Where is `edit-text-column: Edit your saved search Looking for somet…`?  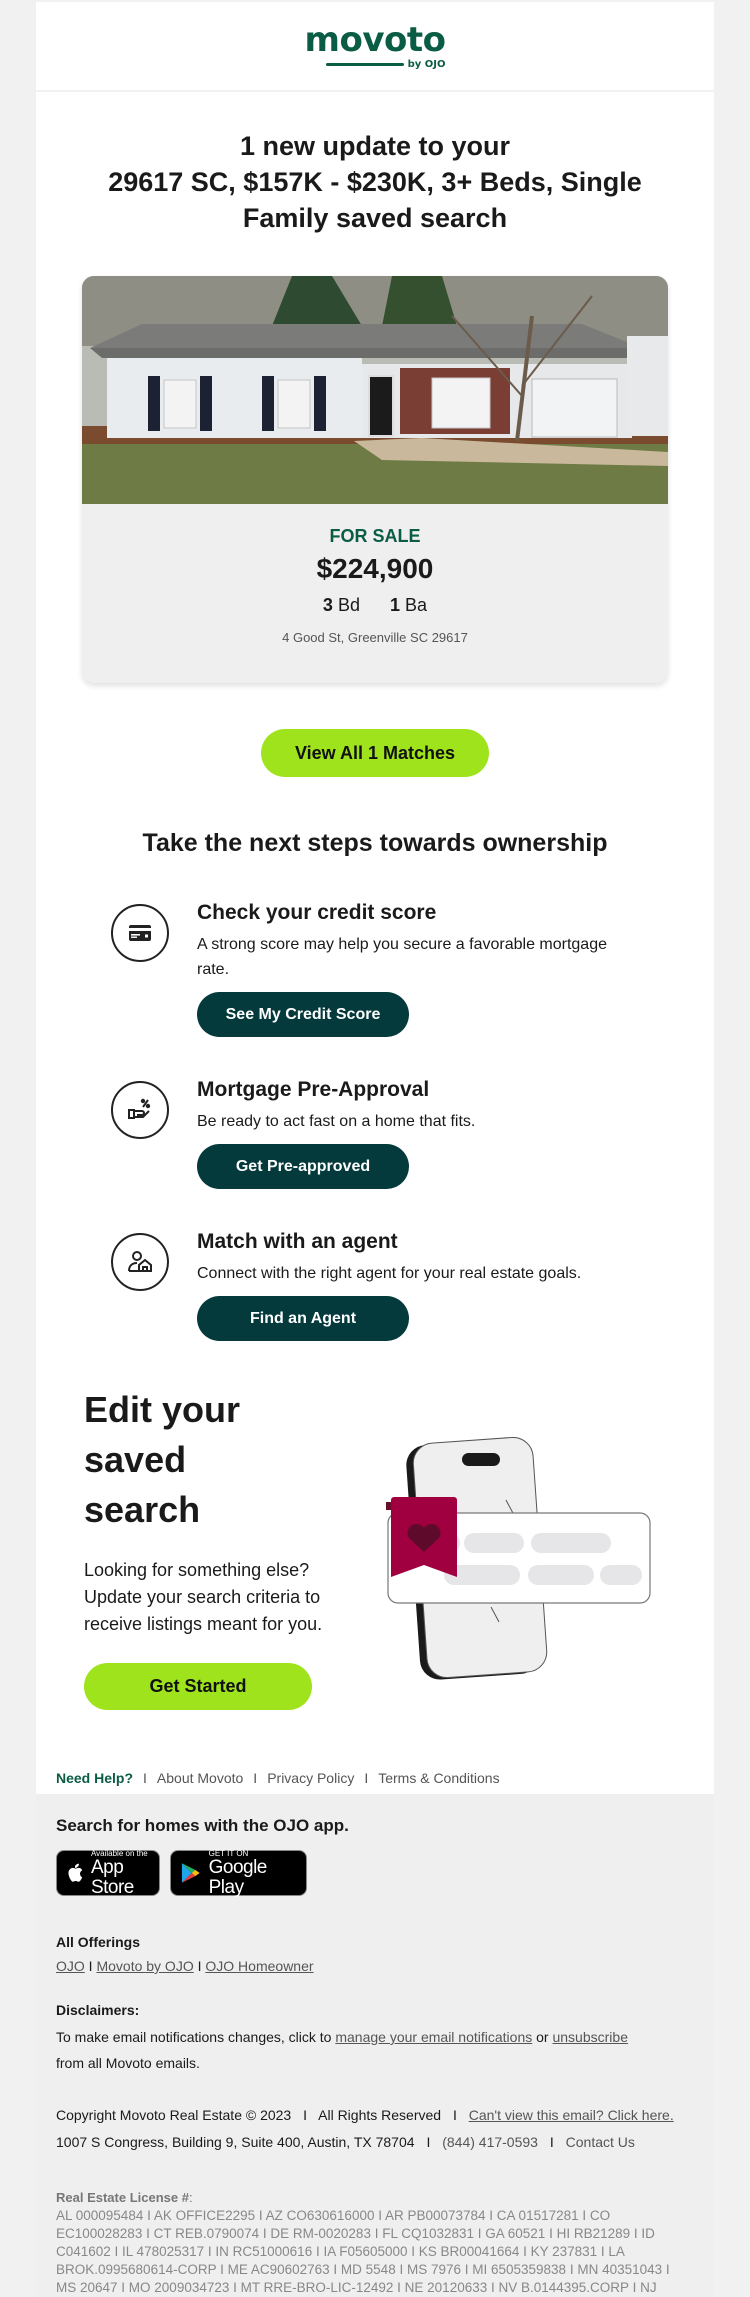
edit-text-column: Edit your saved search Looking for somet… is located at coordinates (204, 1562).